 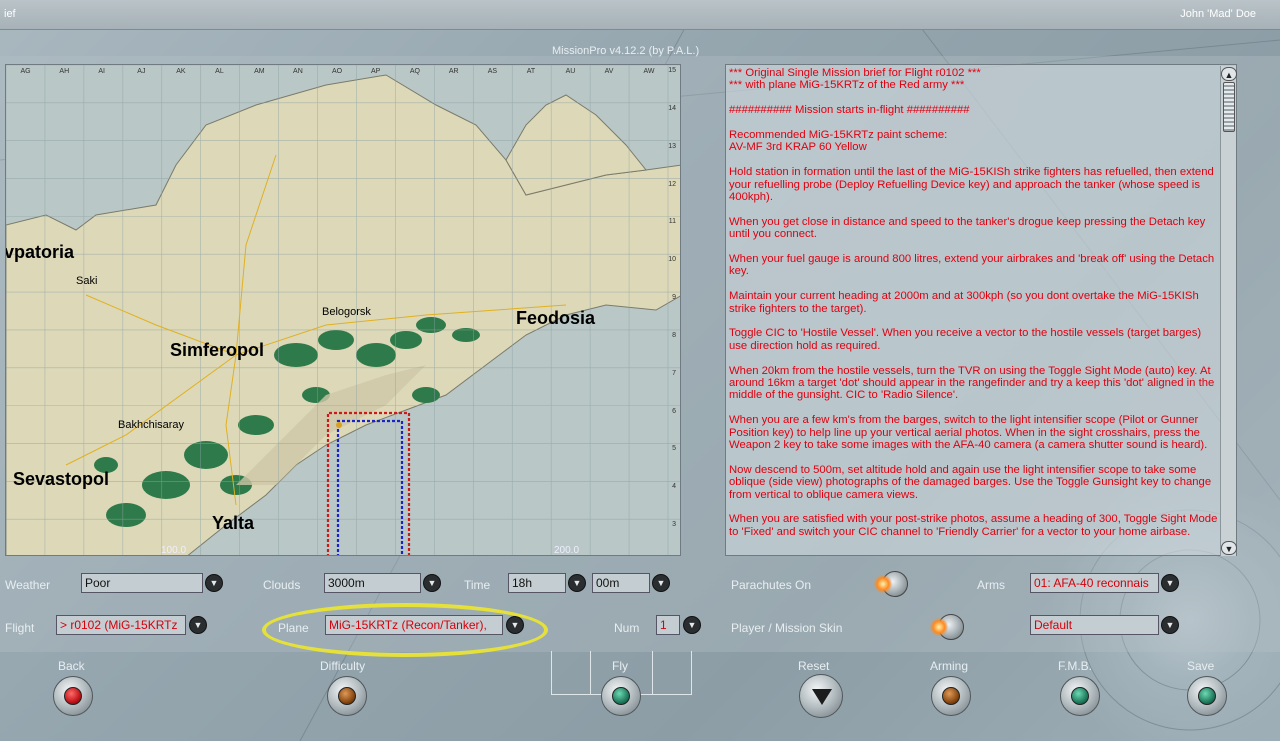 What do you see at coordinates (787, 628) in the screenshot?
I see `skin-label: Player / Mission Skin` at bounding box center [787, 628].